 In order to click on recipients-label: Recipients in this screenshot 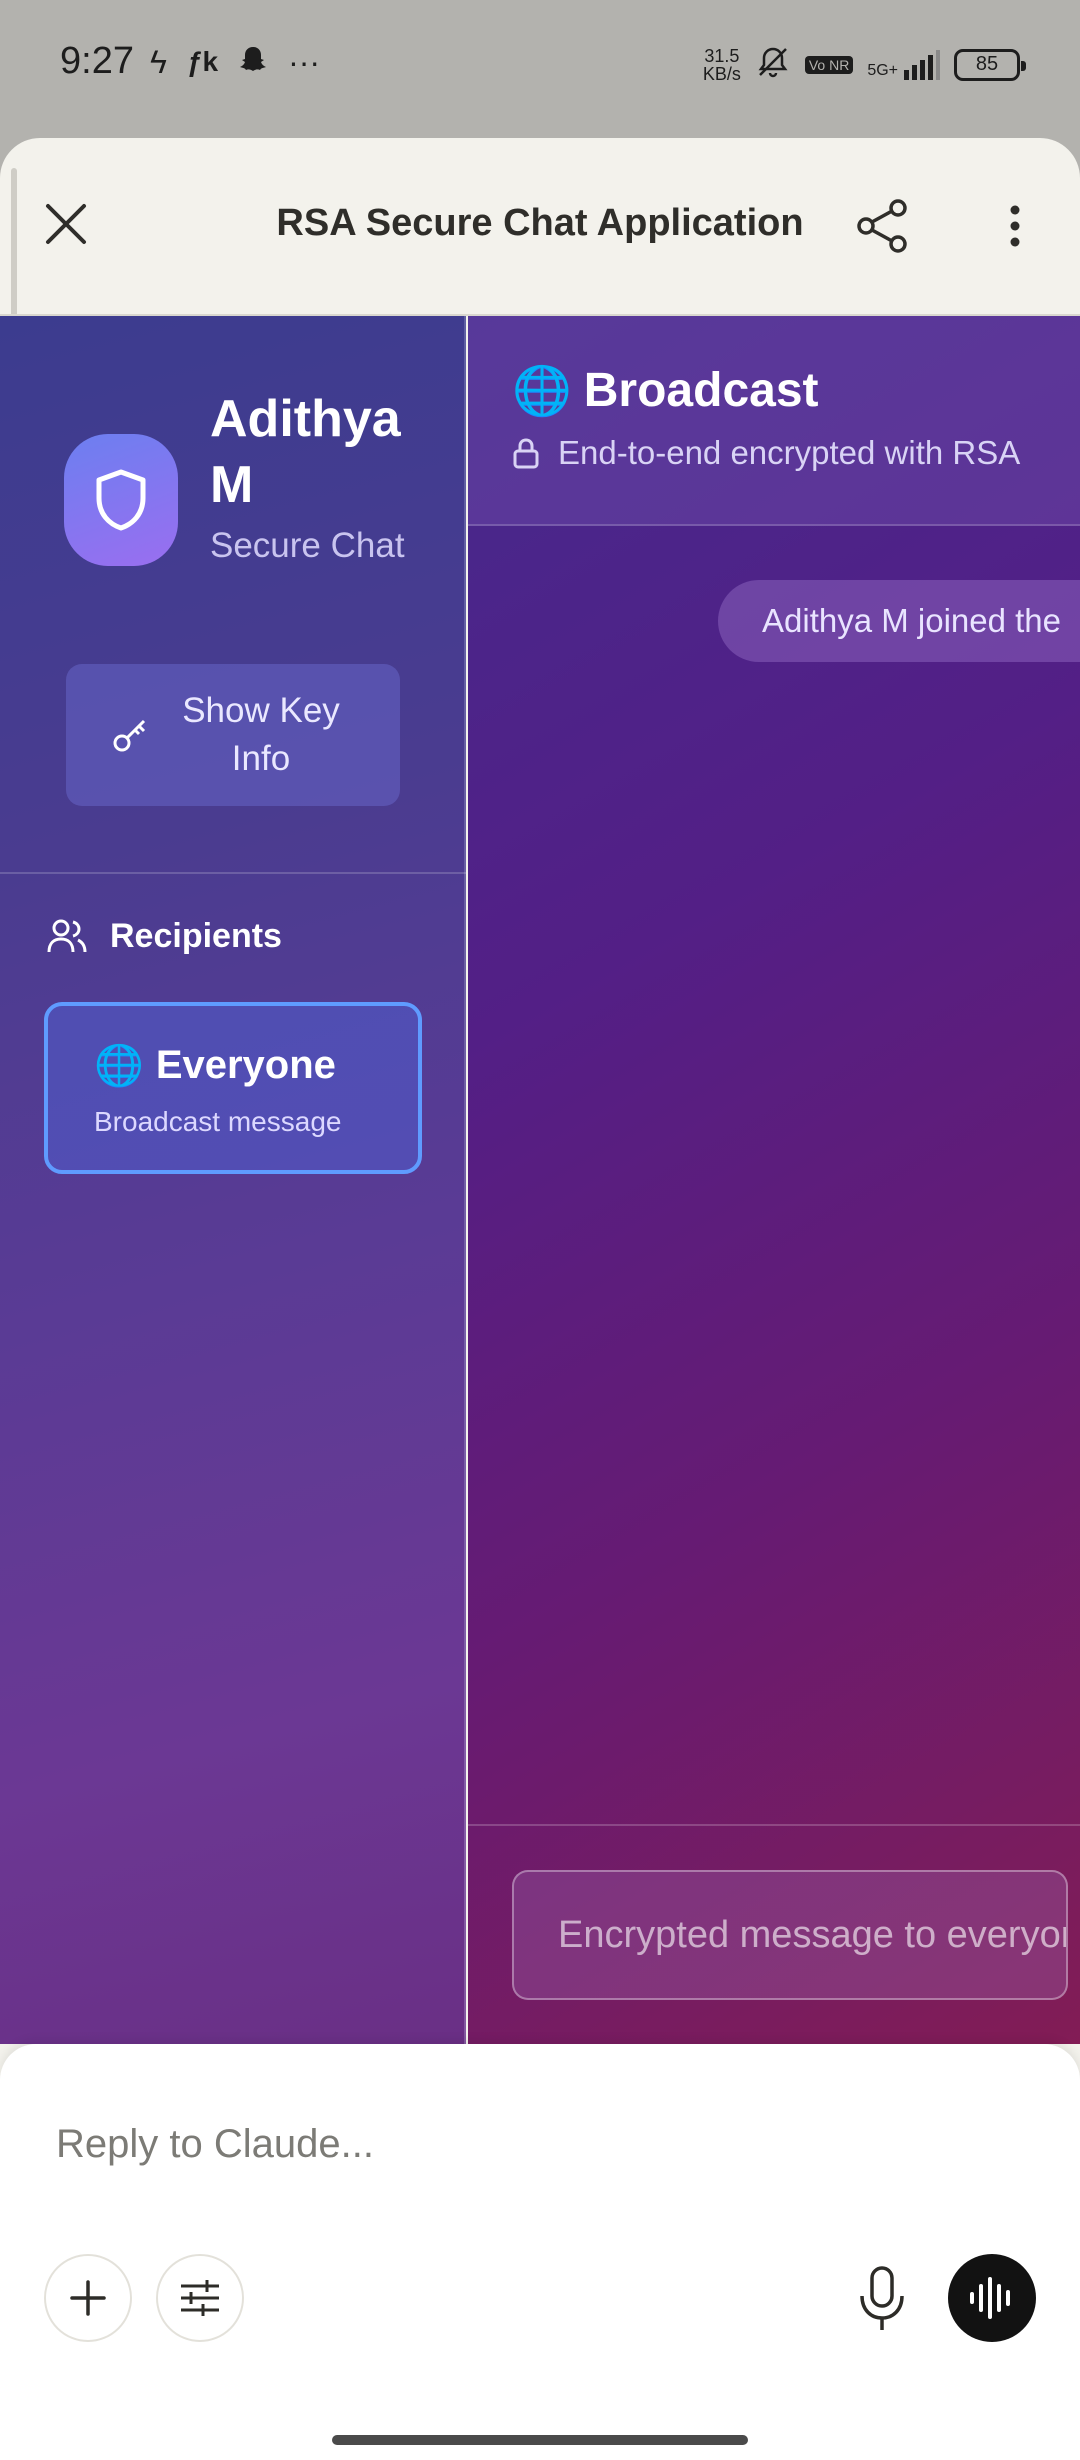, I will do `click(196, 935)`.